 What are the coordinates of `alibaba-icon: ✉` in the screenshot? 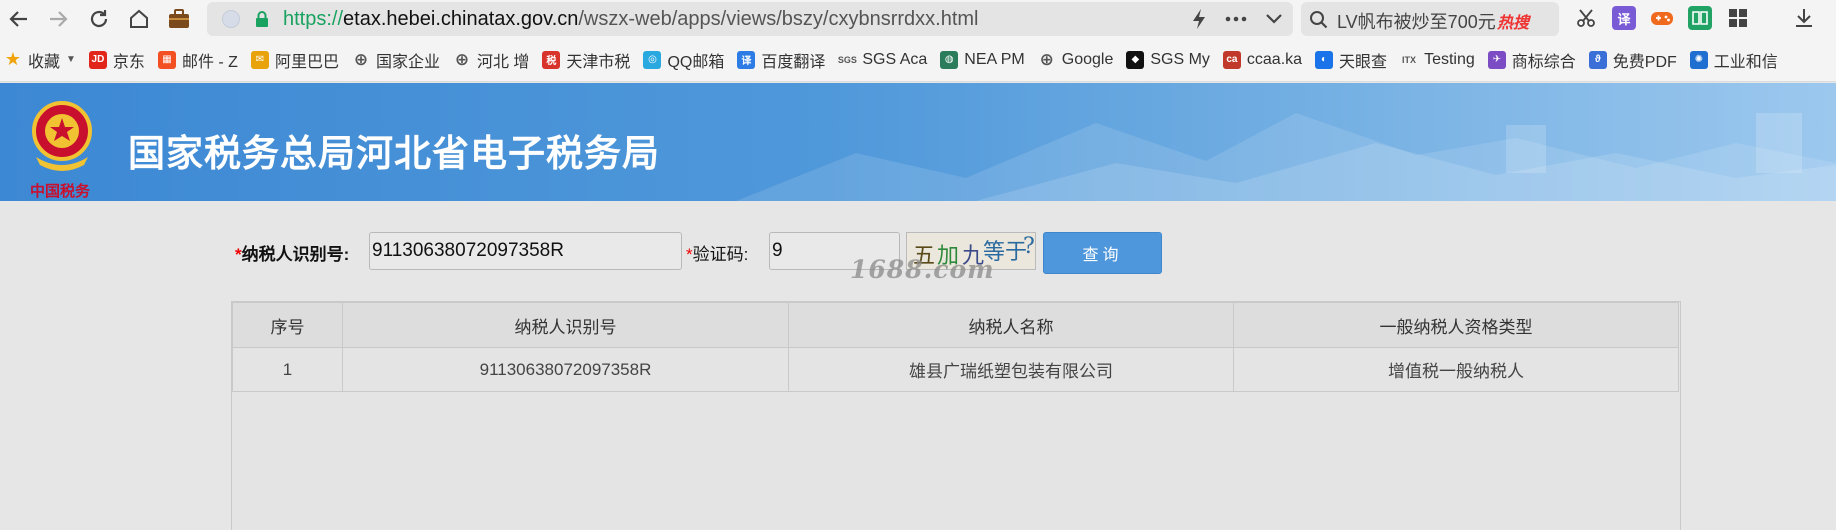 It's located at (259, 59).